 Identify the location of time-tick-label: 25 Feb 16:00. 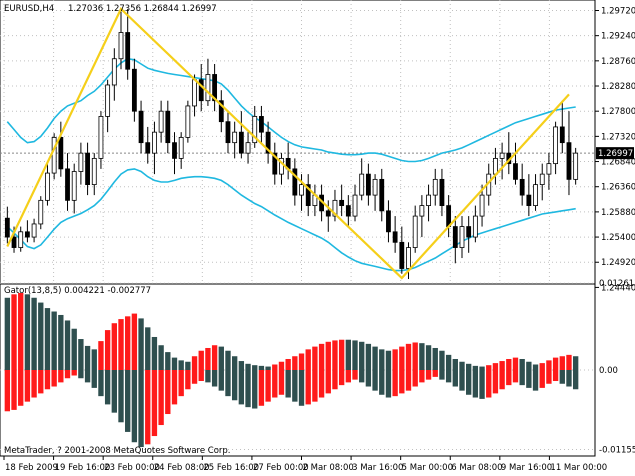
(231, 468).